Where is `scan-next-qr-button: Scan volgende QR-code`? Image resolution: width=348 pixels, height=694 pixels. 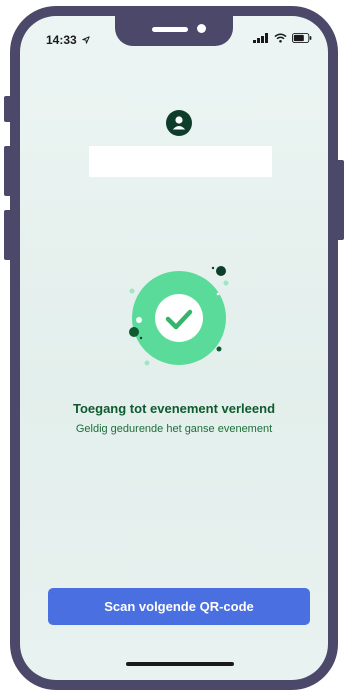
scan-next-qr-button: Scan volgende QR-code is located at coordinates (179, 606).